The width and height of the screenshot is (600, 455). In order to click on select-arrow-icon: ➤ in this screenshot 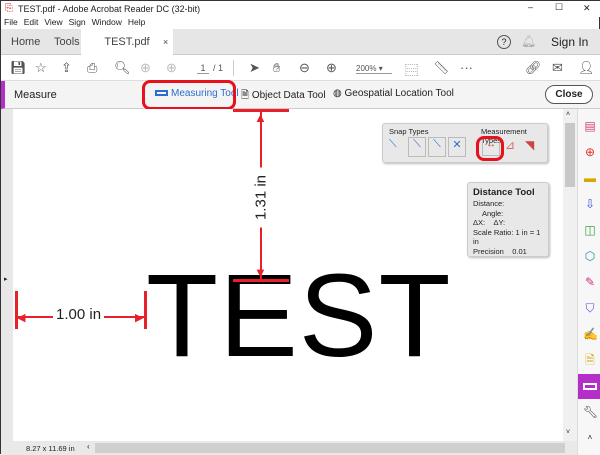, I will do `click(254, 68)`.